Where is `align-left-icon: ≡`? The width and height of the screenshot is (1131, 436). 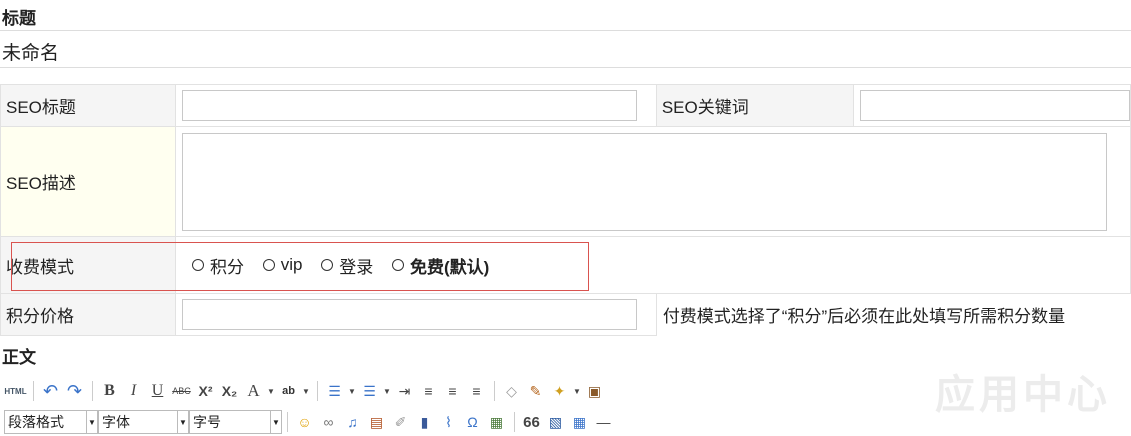 align-left-icon: ≡ is located at coordinates (428, 391).